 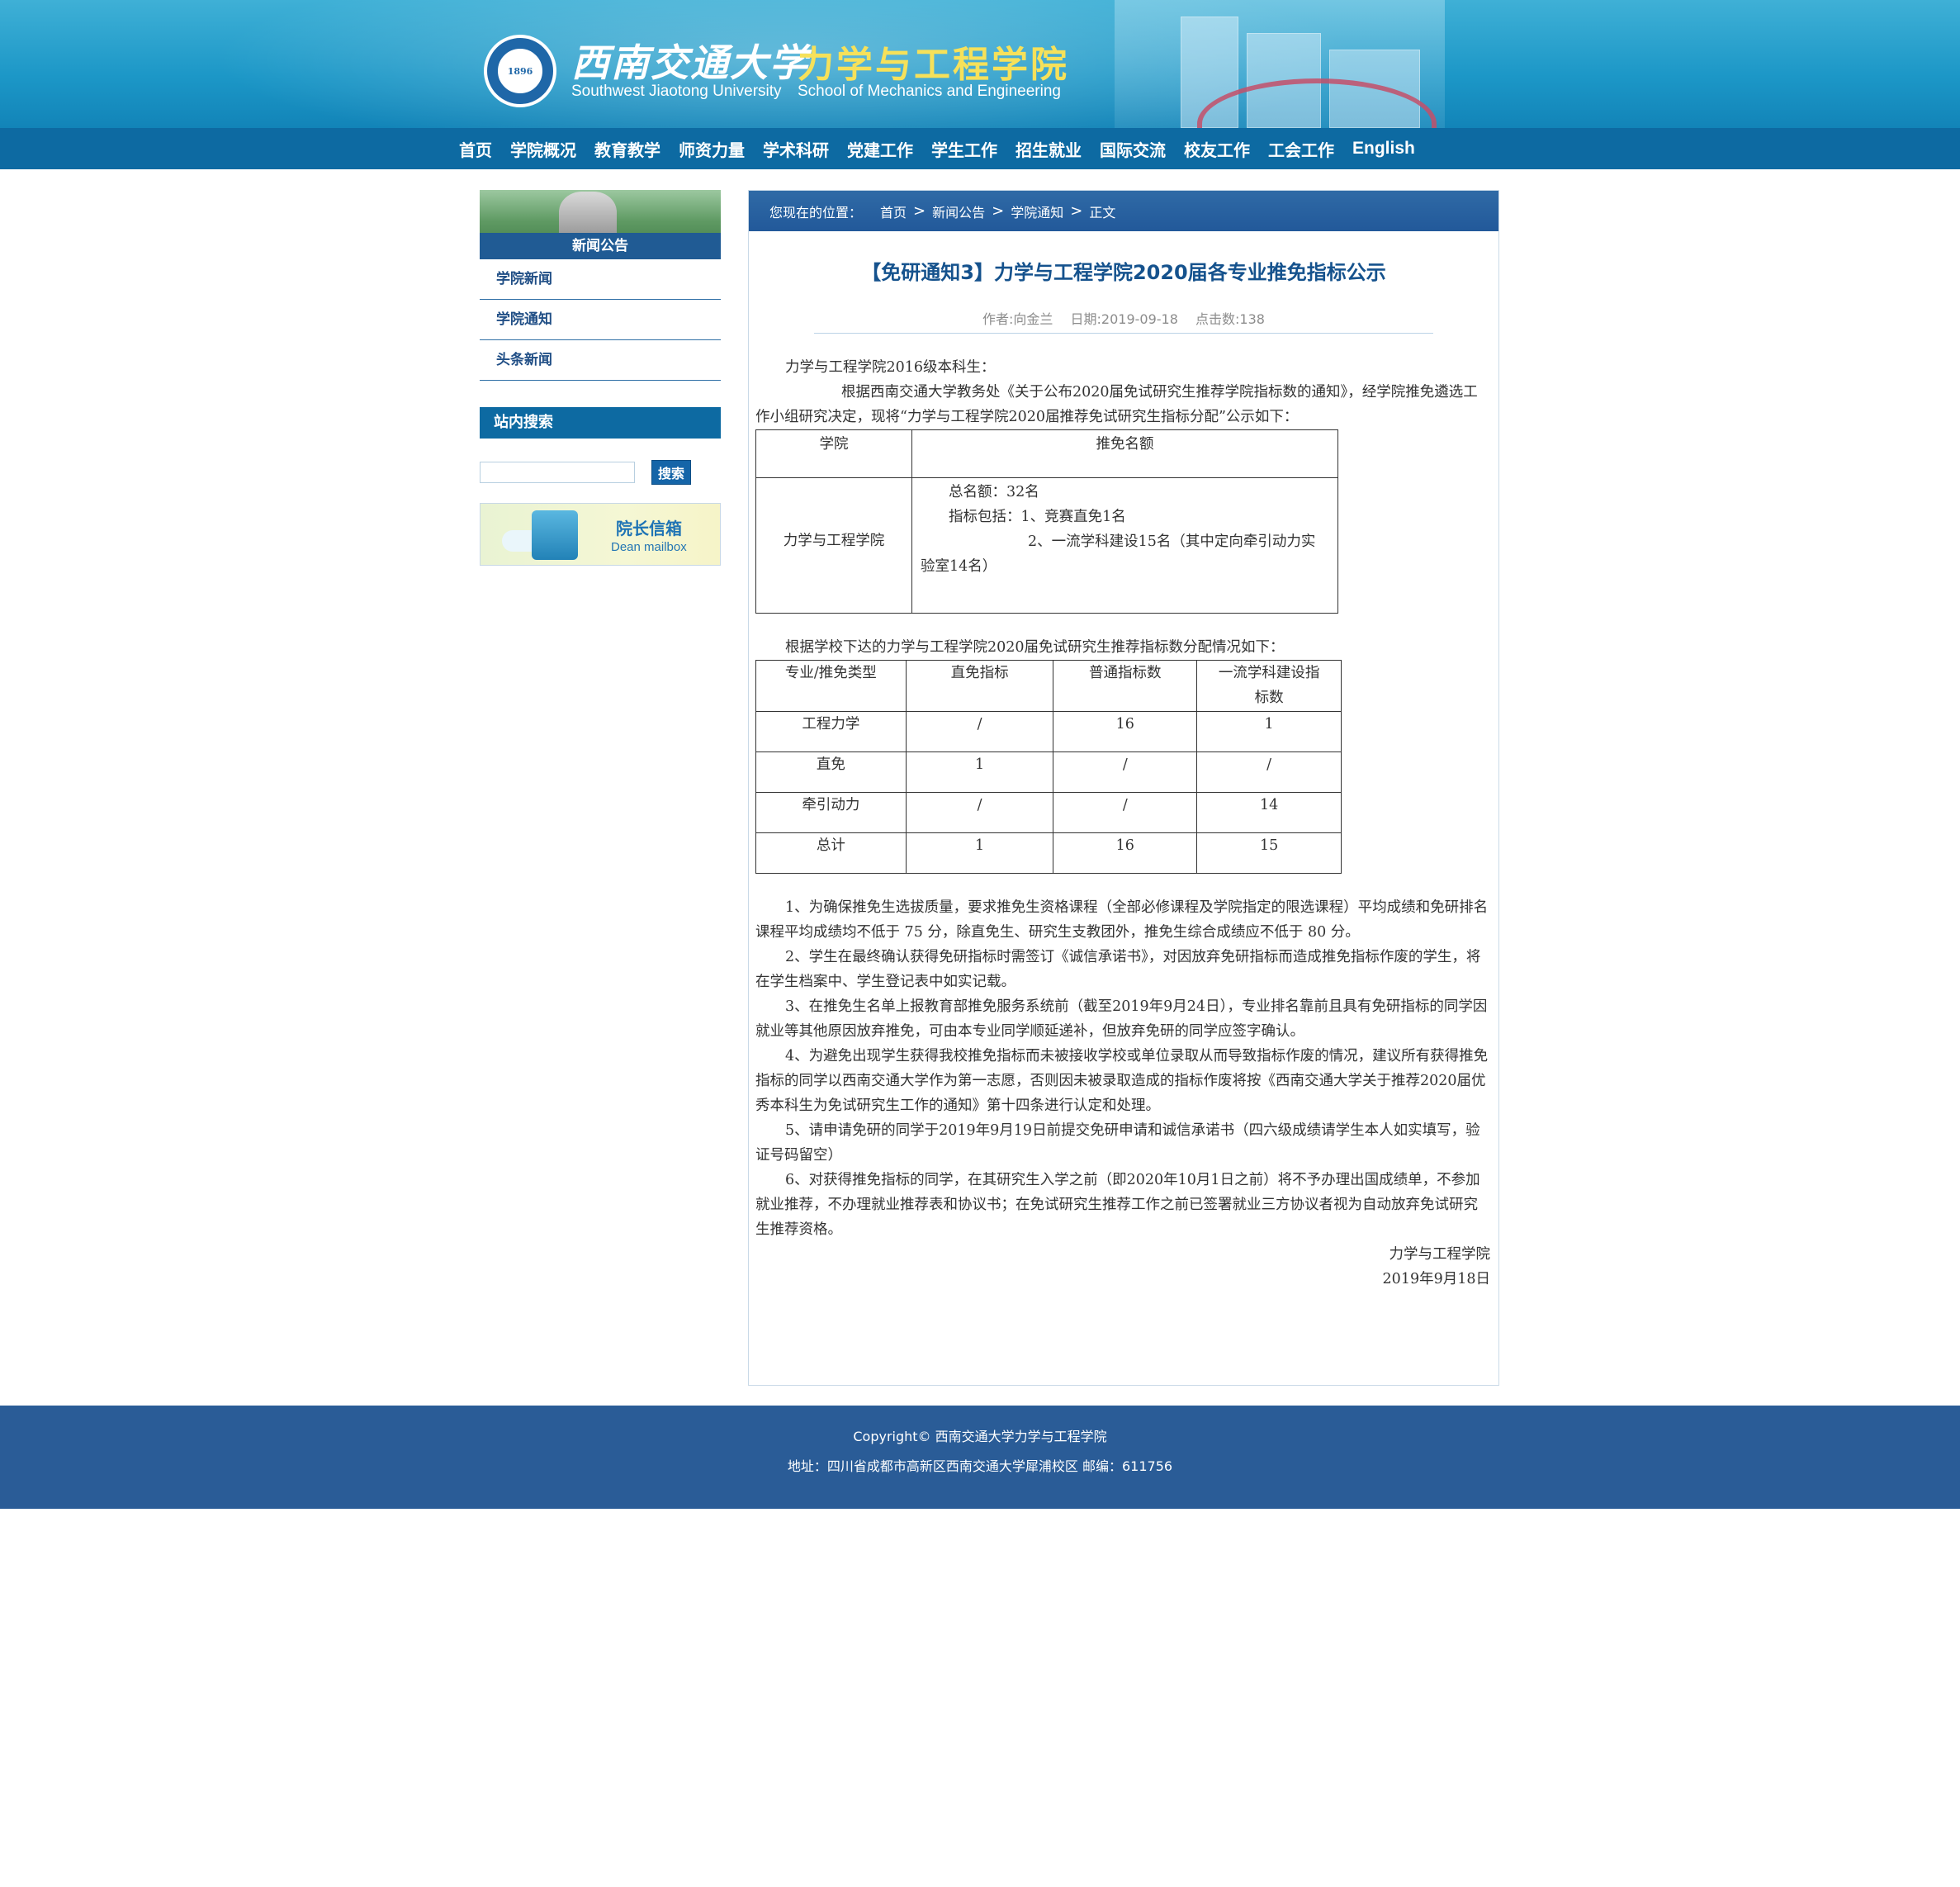 What do you see at coordinates (557, 472) in the screenshot?
I see `search-input` at bounding box center [557, 472].